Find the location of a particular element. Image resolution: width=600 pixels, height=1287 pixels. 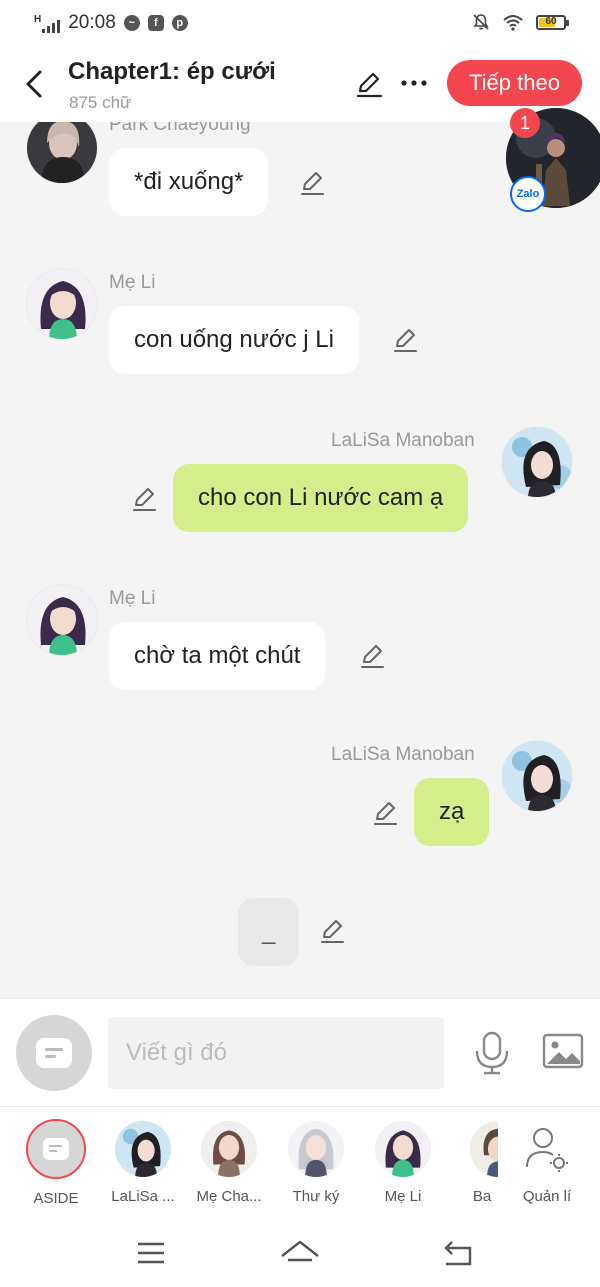

facebook-icon: f is located at coordinates (155, 23).